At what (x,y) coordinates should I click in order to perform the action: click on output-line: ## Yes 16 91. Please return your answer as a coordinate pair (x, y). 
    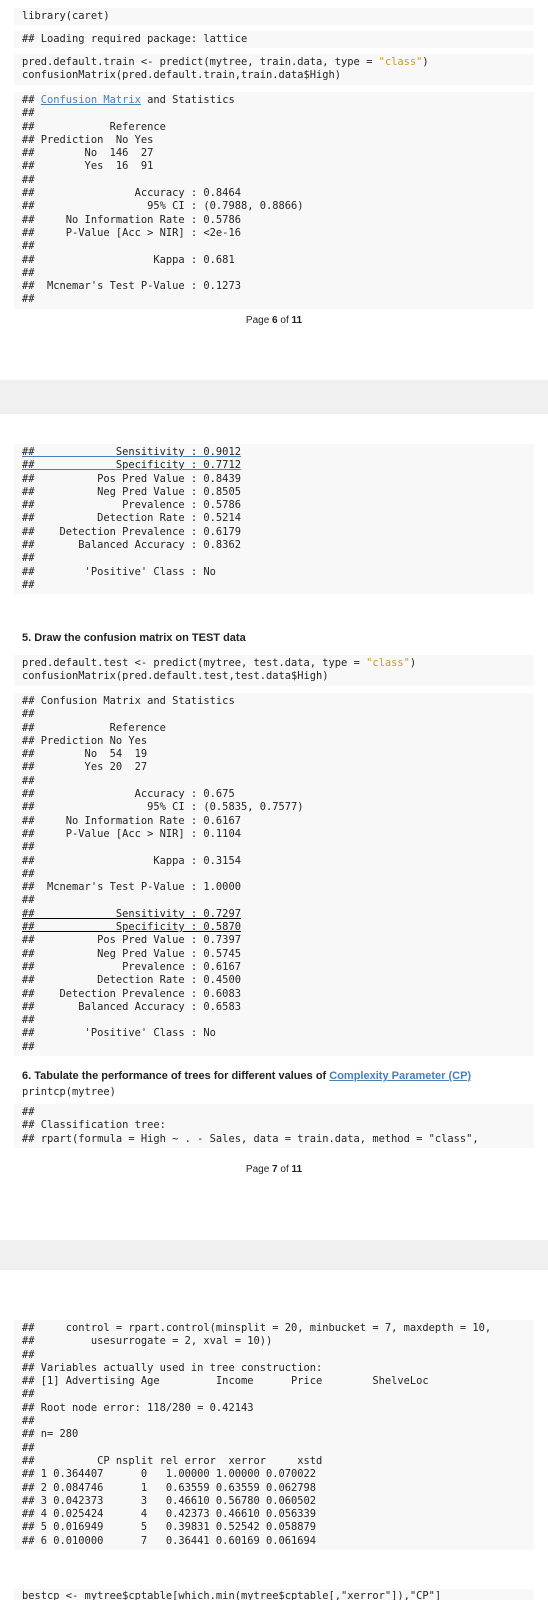
    Looking at the image, I should click on (88, 166).